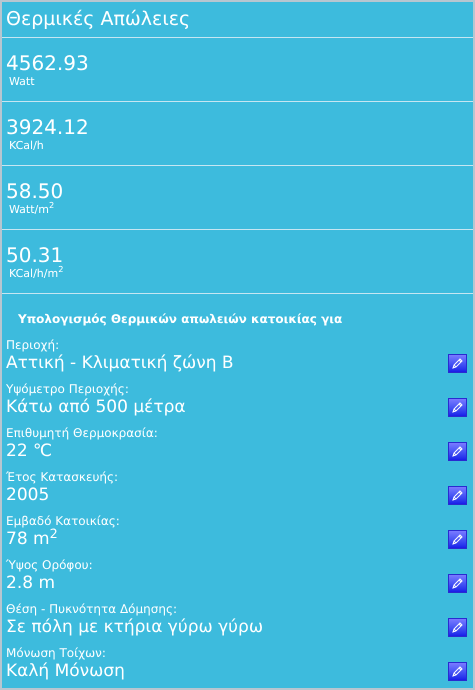  I want to click on page-title: Θερμικές Απώλειες, so click(98, 19).